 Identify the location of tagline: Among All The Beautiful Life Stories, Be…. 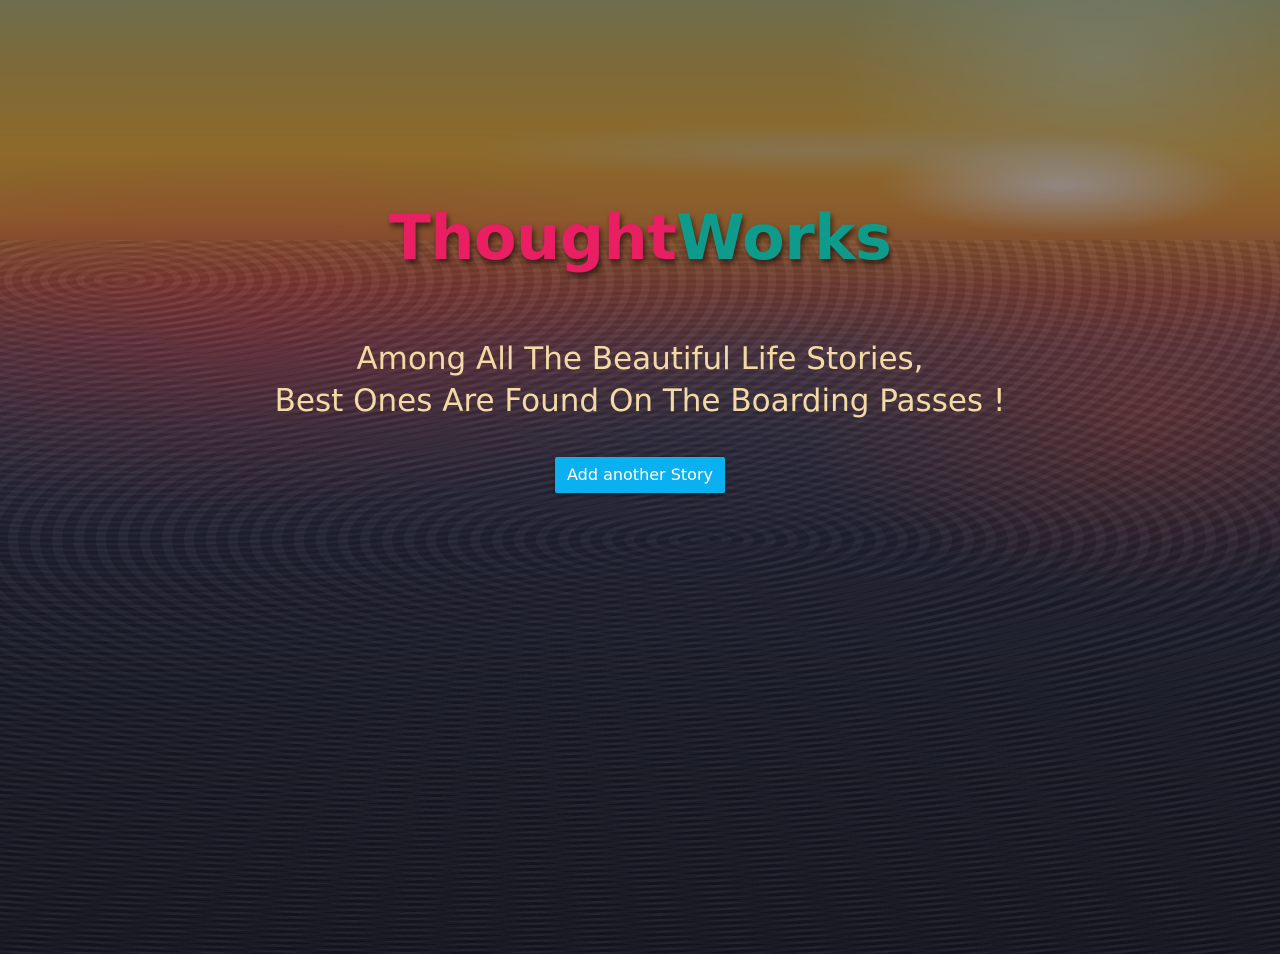
(640, 380).